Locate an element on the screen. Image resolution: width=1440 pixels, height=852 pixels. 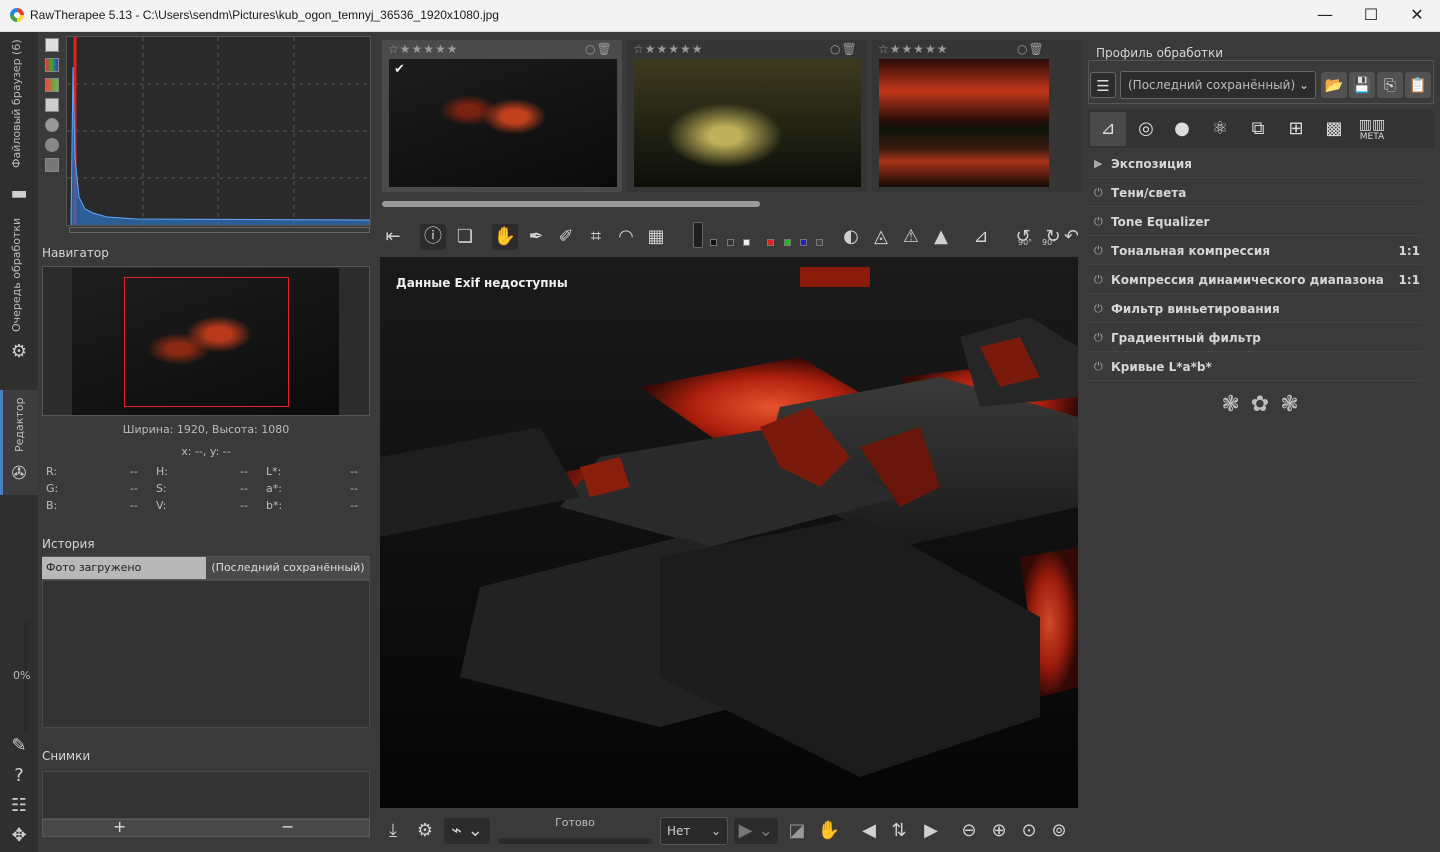
gamut-check-icon: ✋ is located at coordinates (829, 831).